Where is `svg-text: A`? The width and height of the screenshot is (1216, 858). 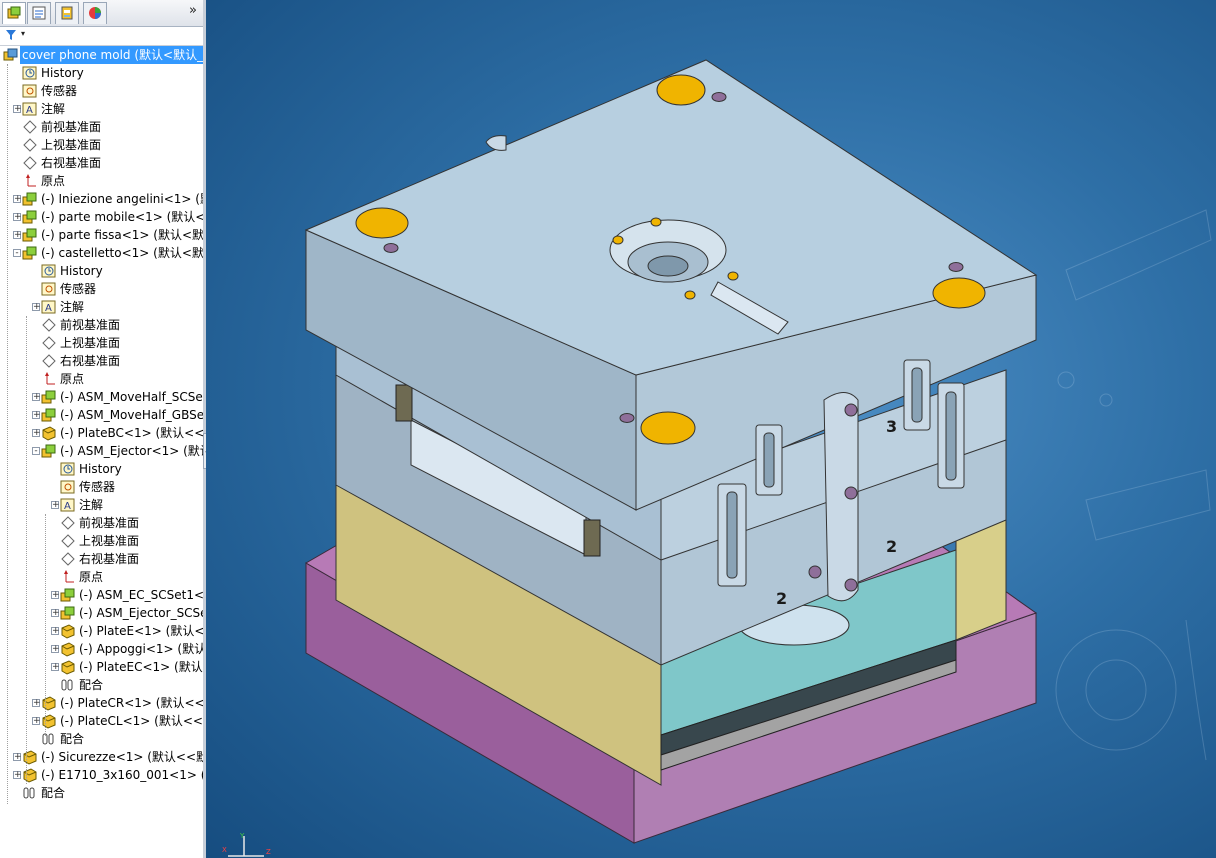
svg-text: A is located at coordinates (67, 506).